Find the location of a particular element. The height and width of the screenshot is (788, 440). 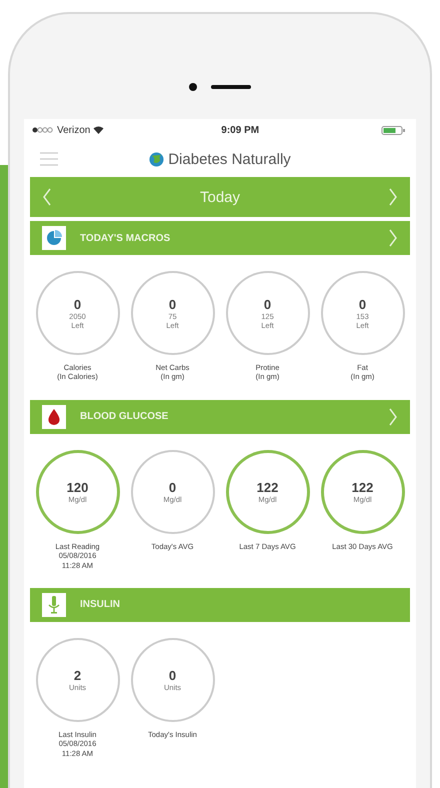

wifi-icon is located at coordinates (98, 130).